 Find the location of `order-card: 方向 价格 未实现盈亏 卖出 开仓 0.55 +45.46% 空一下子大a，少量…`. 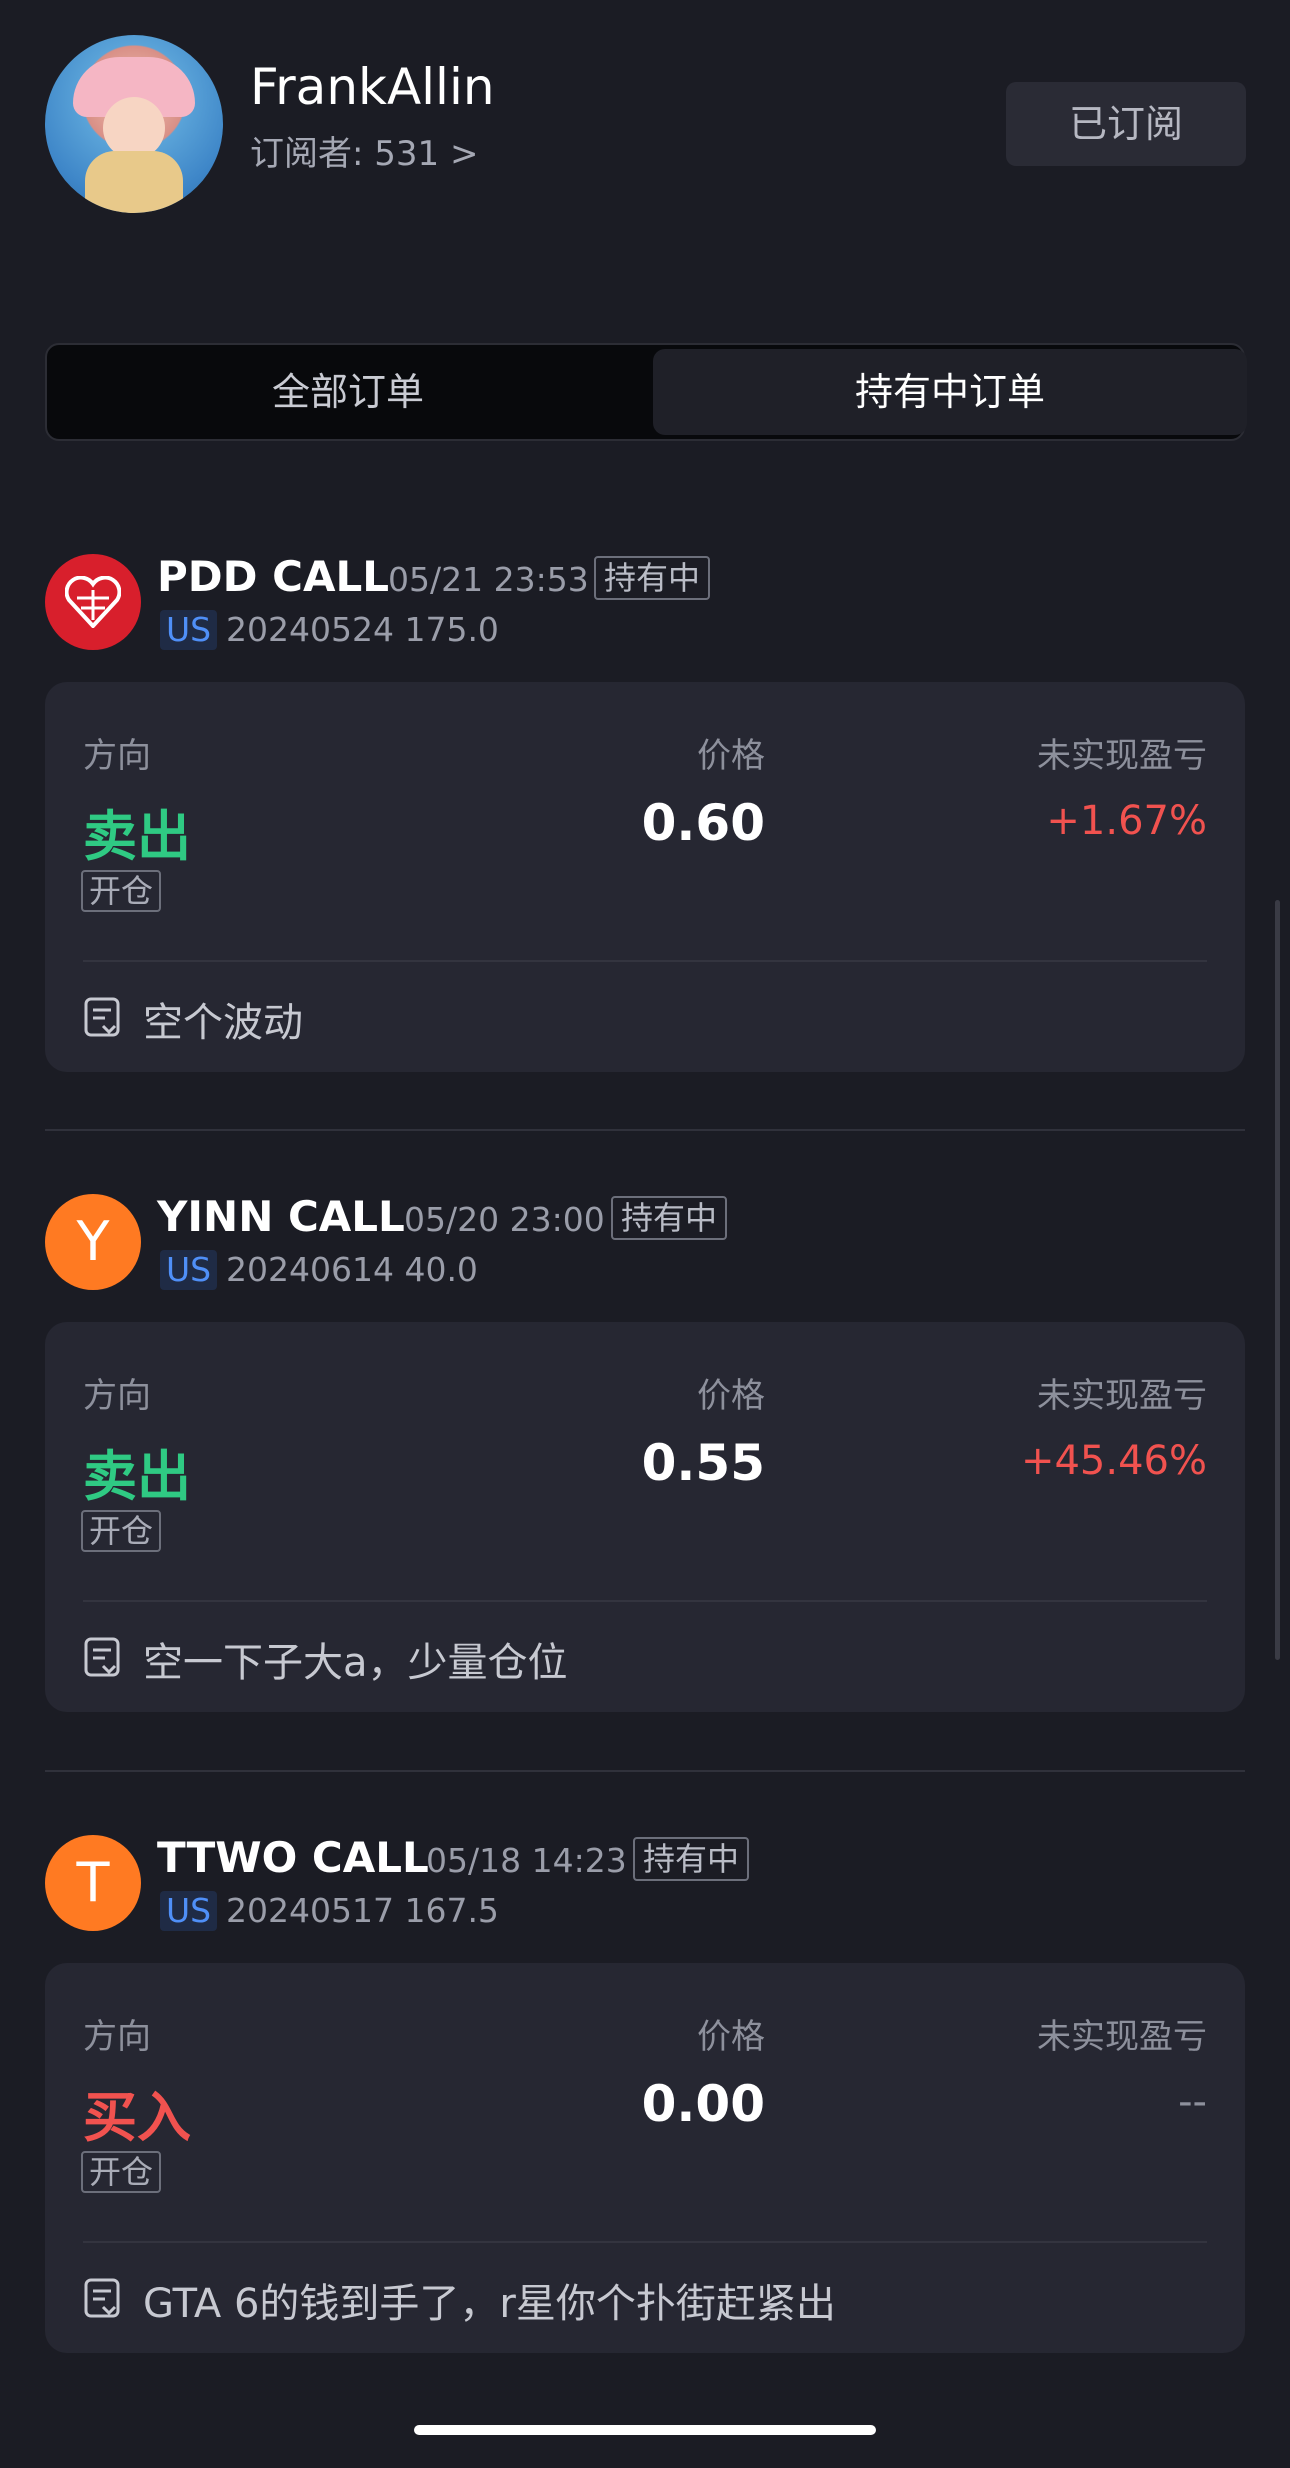

order-card: 方向 价格 未实现盈亏 卖出 开仓 0.55 +45.46% 空一下子大a，少量… is located at coordinates (645, 1517).